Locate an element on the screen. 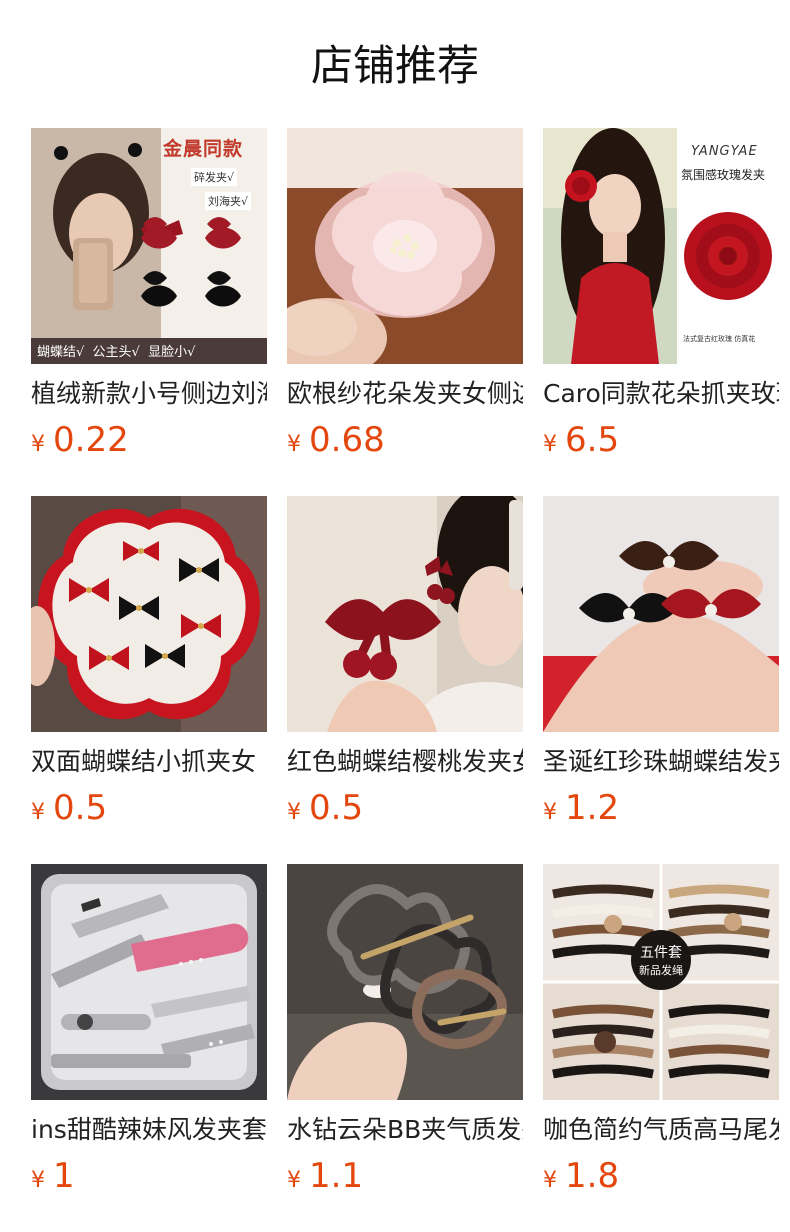 This screenshot has height=1232, width=790. rhinestone-cloud-clip-photo is located at coordinates (405, 982).